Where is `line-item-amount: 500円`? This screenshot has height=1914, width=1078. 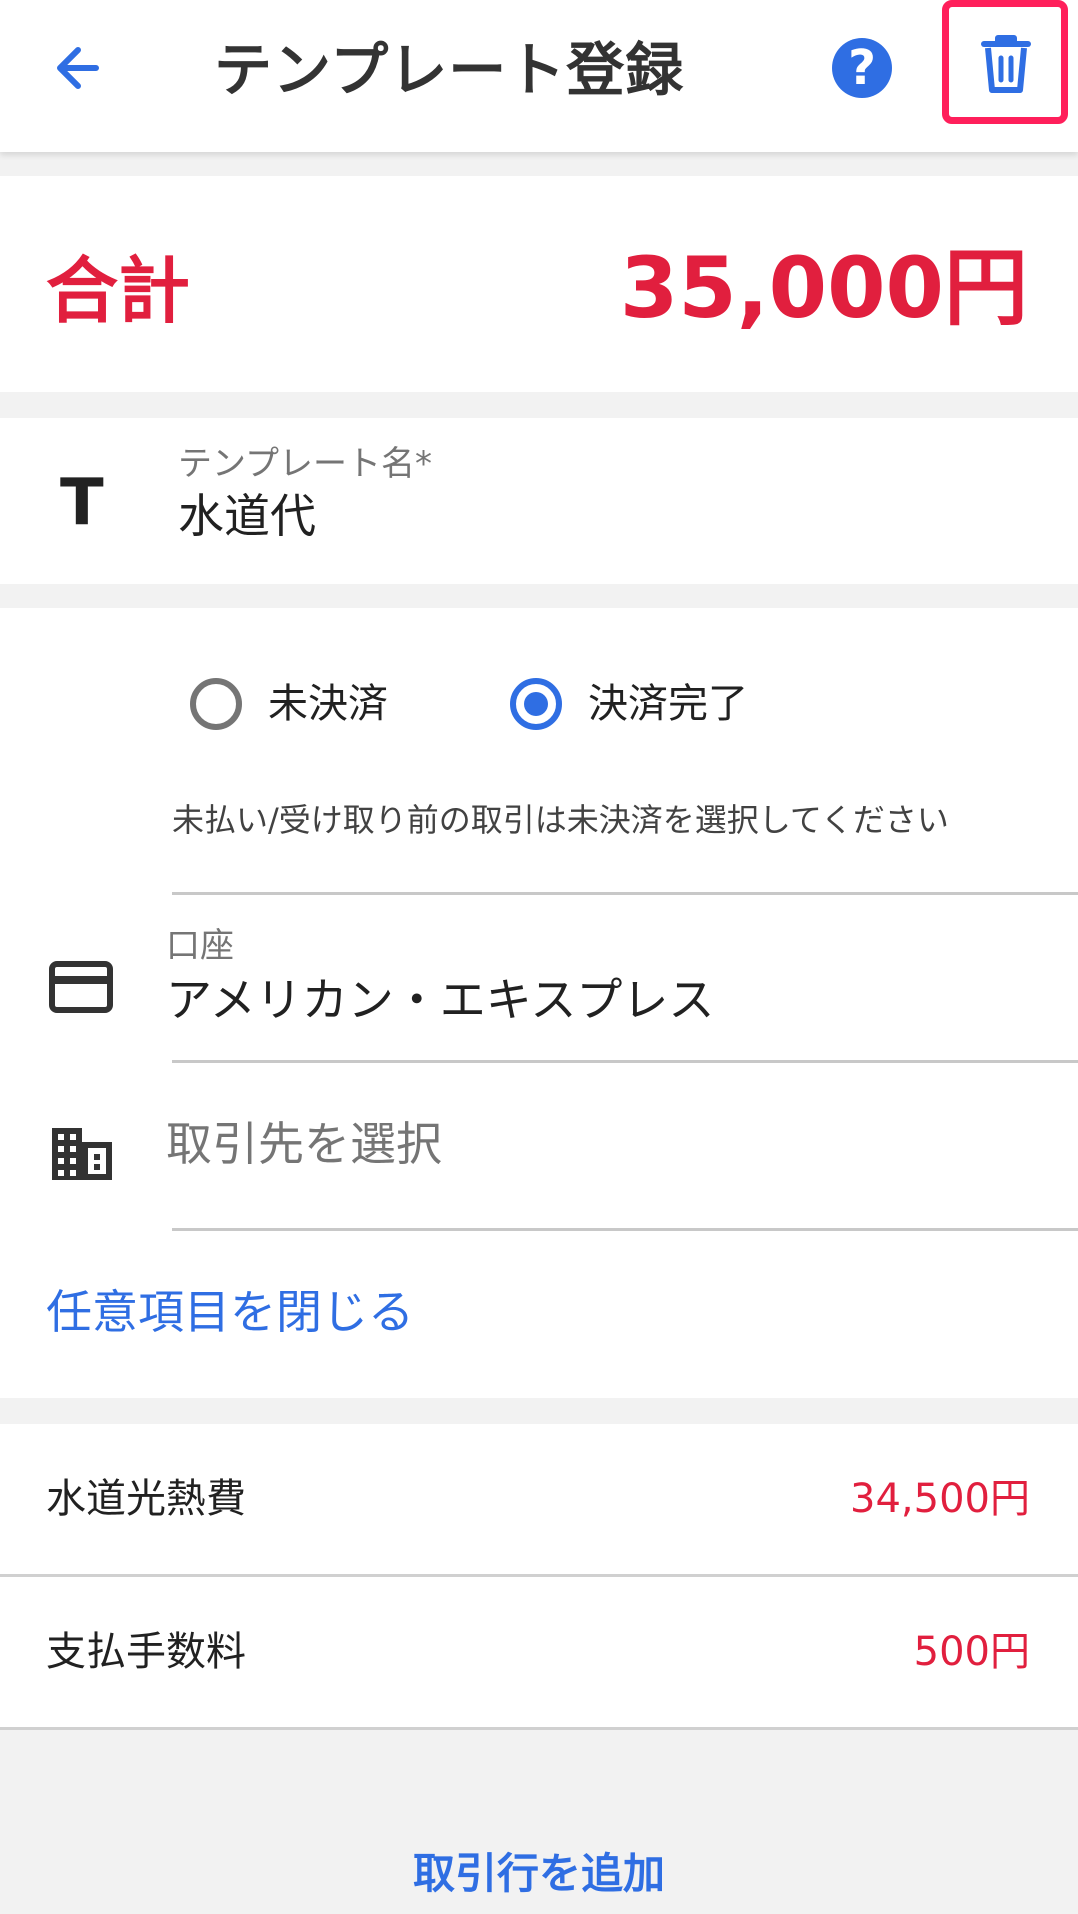
line-item-amount: 500円 is located at coordinates (971, 1652).